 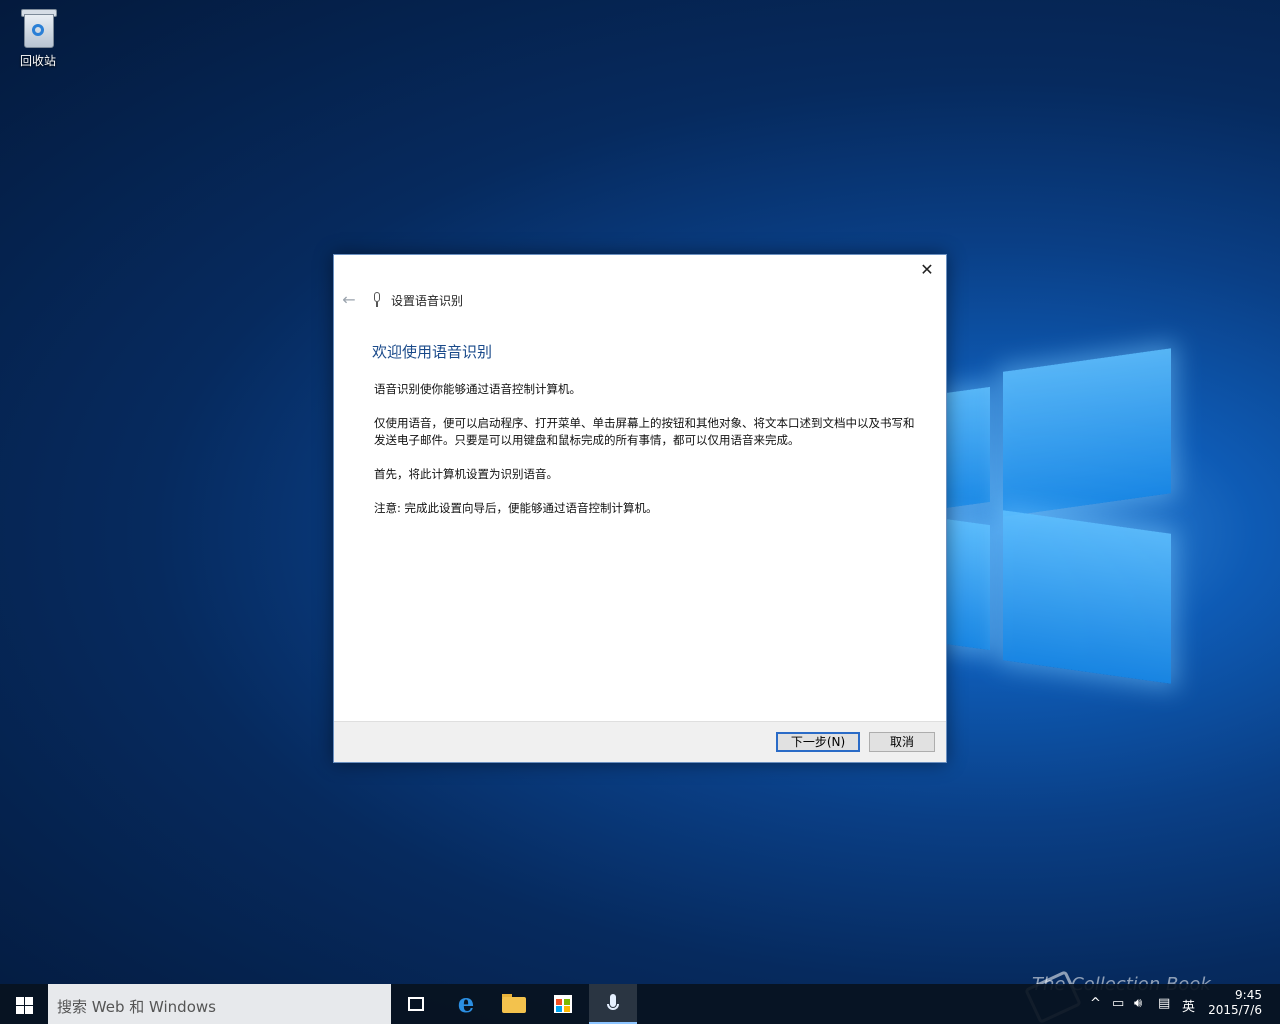 I want to click on store-button, so click(x=563, y=1004).